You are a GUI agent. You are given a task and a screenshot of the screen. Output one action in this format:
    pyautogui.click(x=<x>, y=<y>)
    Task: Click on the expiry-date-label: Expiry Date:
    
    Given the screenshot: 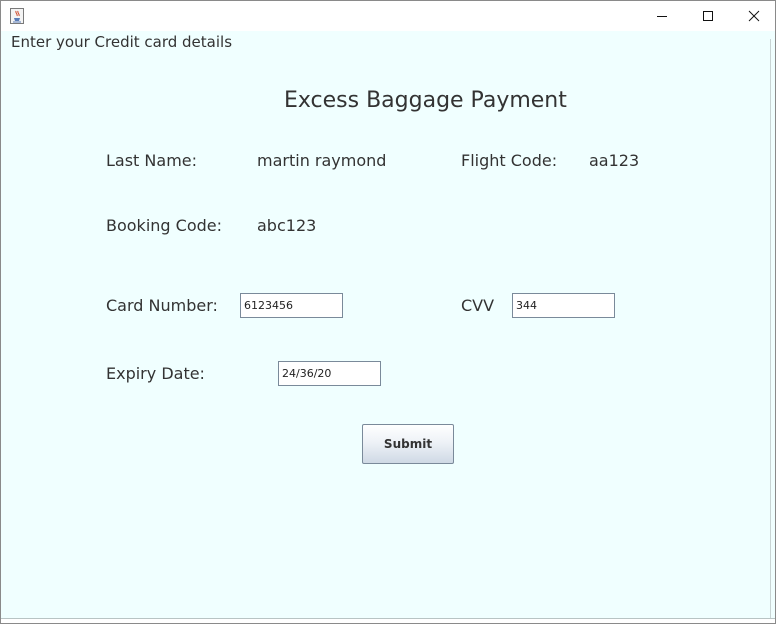 What is the action you would take?
    pyautogui.click(x=155, y=373)
    